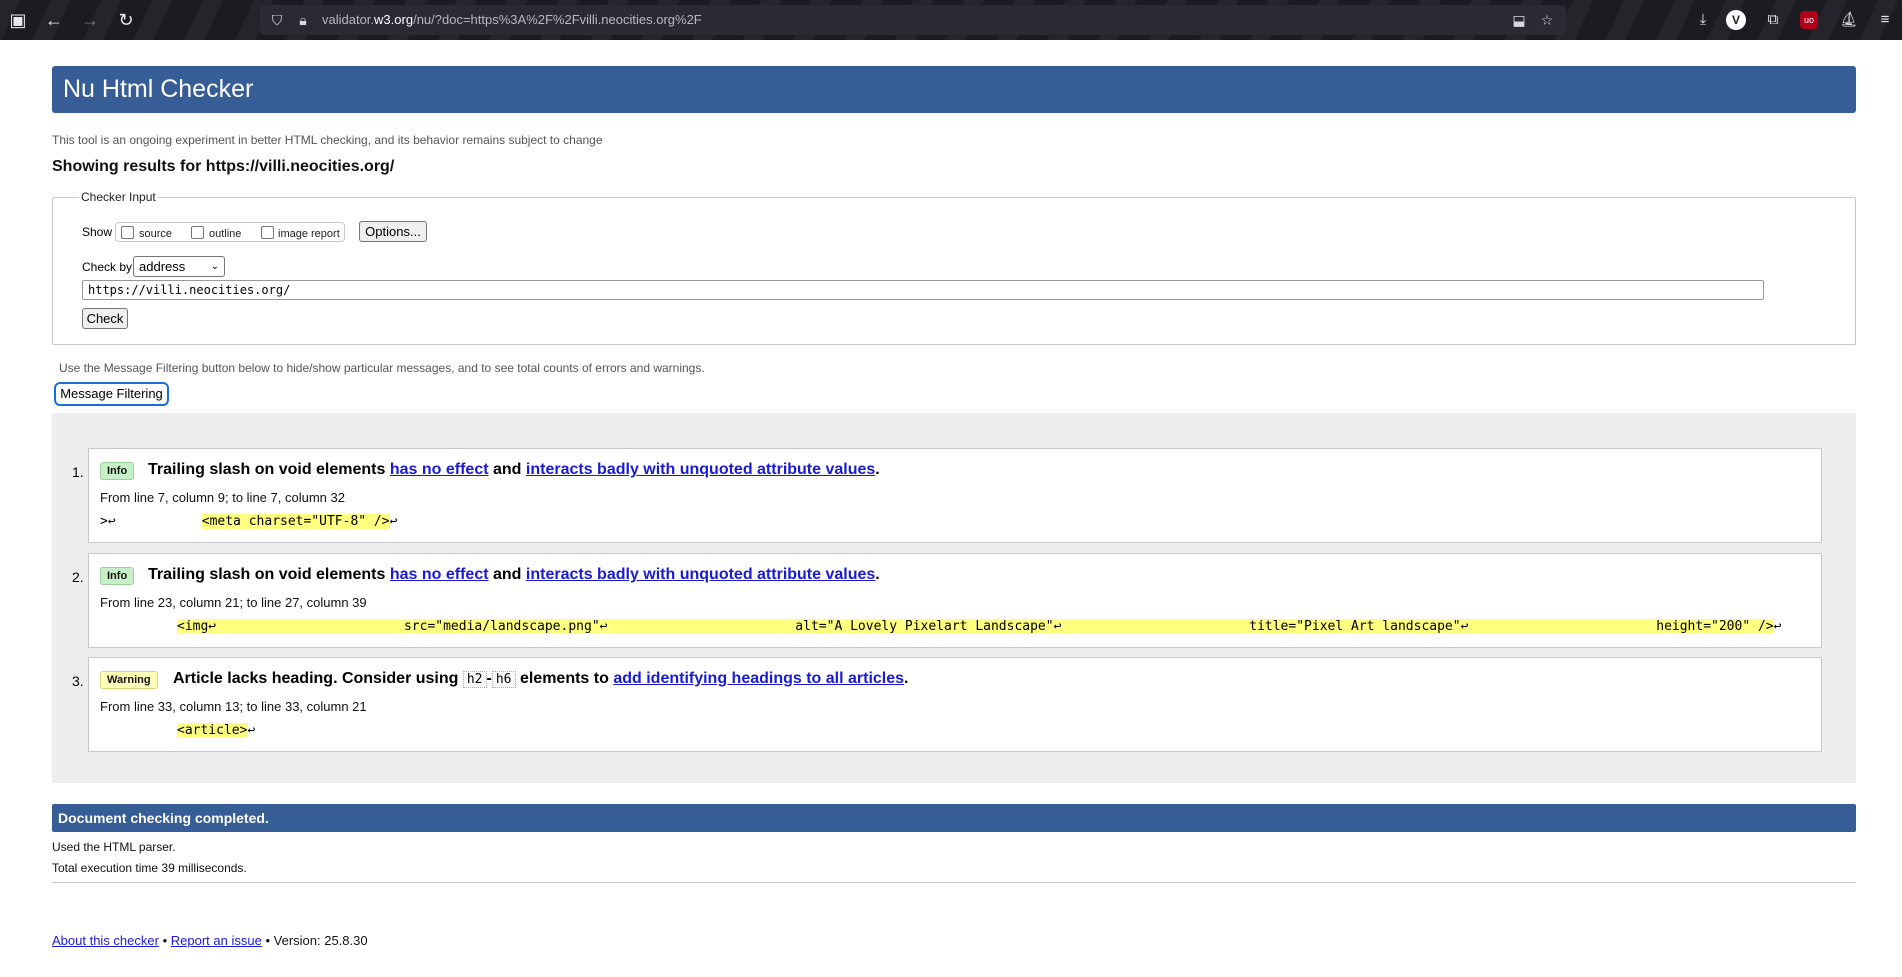 The height and width of the screenshot is (977, 1902). Describe the element at coordinates (277, 20) in the screenshot. I see `shield-icon: ⛉` at that location.